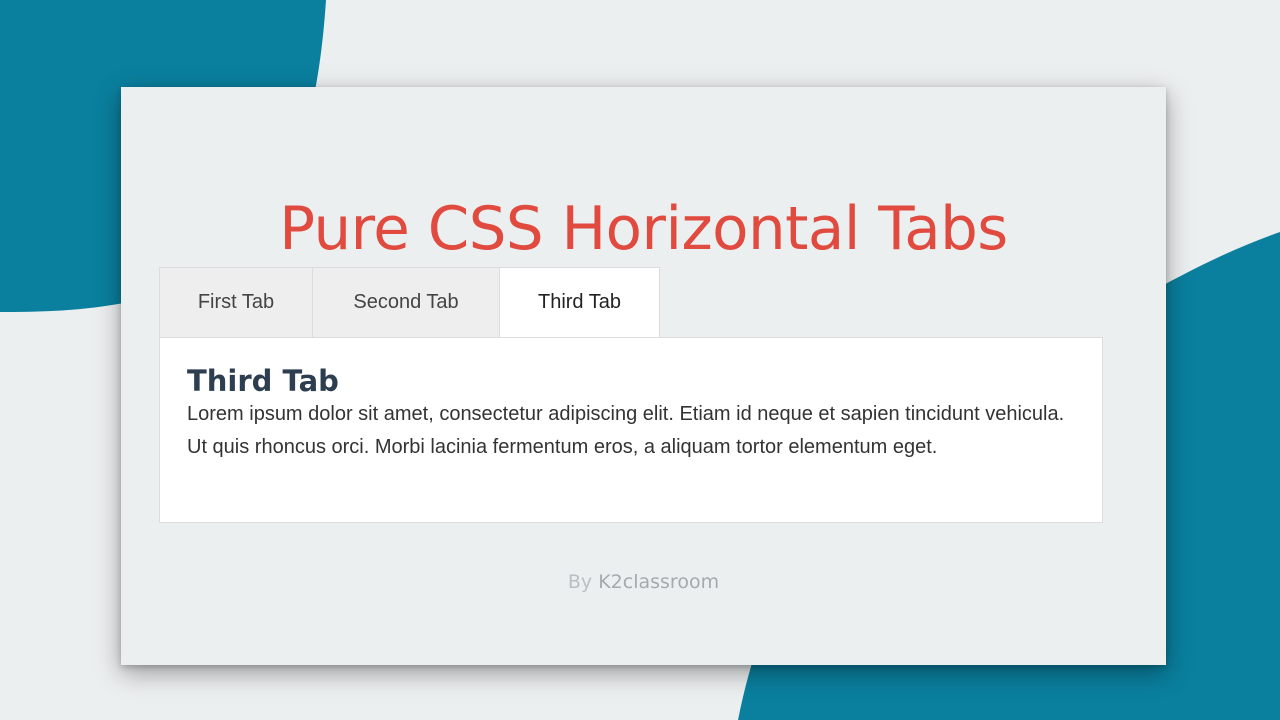  Describe the element at coordinates (659, 582) in the screenshot. I see `byline-author: K2classroom` at that location.